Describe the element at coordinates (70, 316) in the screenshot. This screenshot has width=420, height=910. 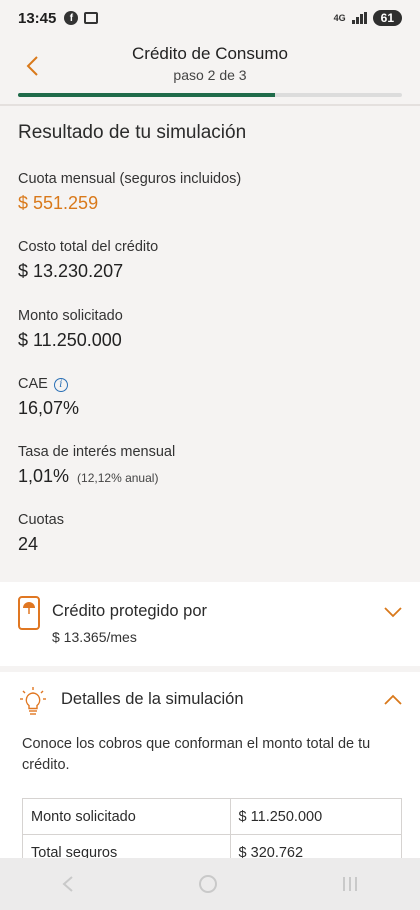
I see `field-label-monto: Monto solicitado` at that location.